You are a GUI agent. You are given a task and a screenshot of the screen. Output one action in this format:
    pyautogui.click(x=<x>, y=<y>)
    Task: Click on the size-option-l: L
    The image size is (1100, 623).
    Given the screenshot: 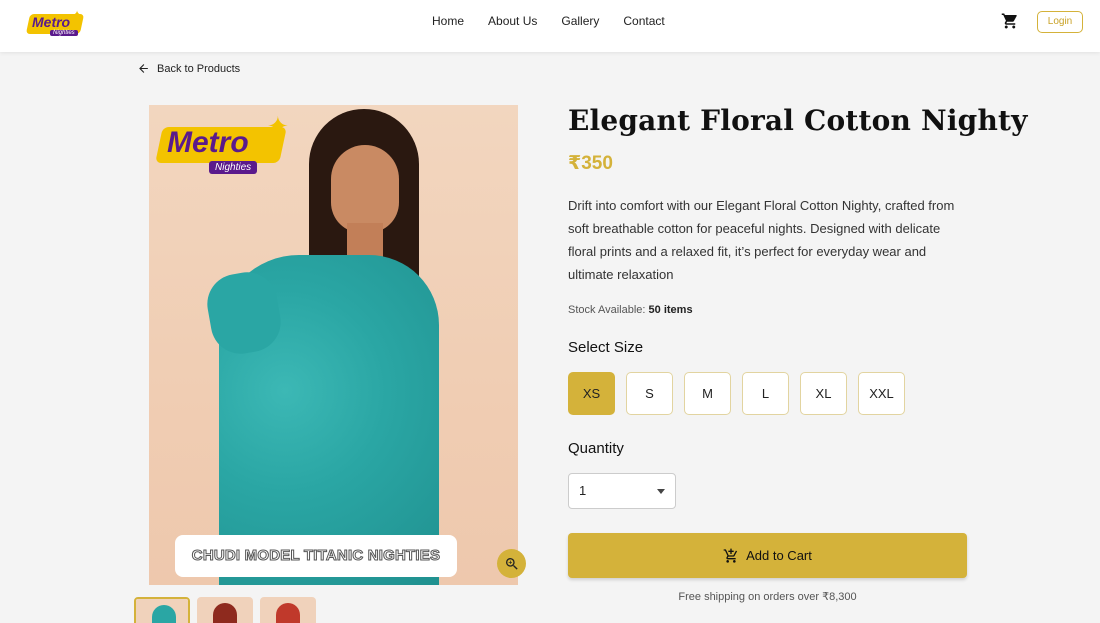 What is the action you would take?
    pyautogui.click(x=765, y=393)
    